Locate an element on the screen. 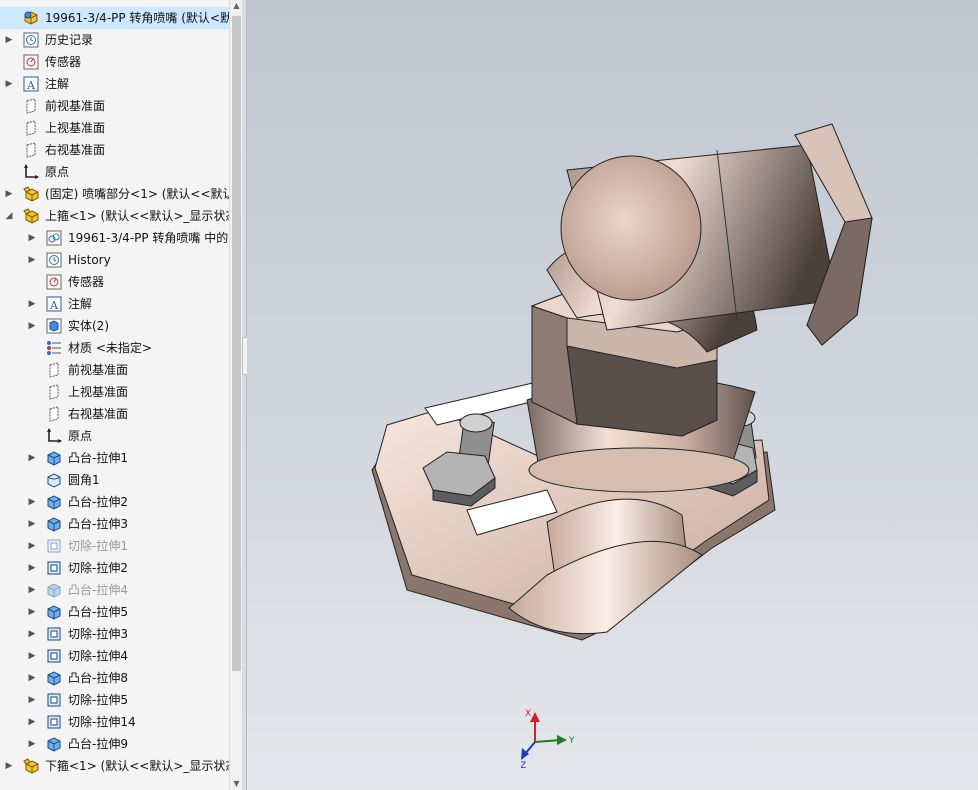 Image resolution: width=978 pixels, height=790 pixels. assembly-icon is located at coordinates (31, 18).